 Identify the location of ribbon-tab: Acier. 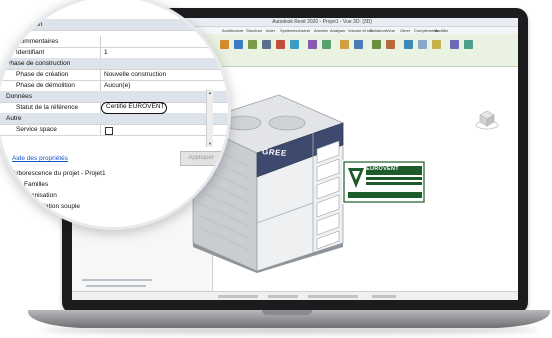
(270, 30).